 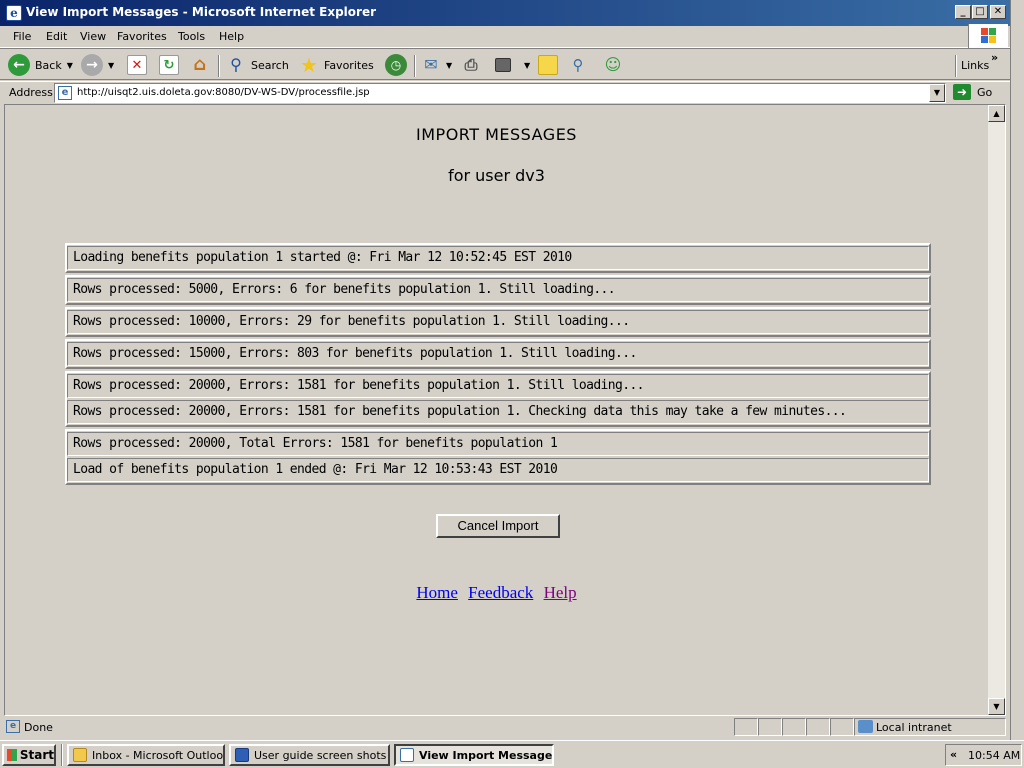 I want to click on clock: 10:54 AM, so click(x=994, y=755).